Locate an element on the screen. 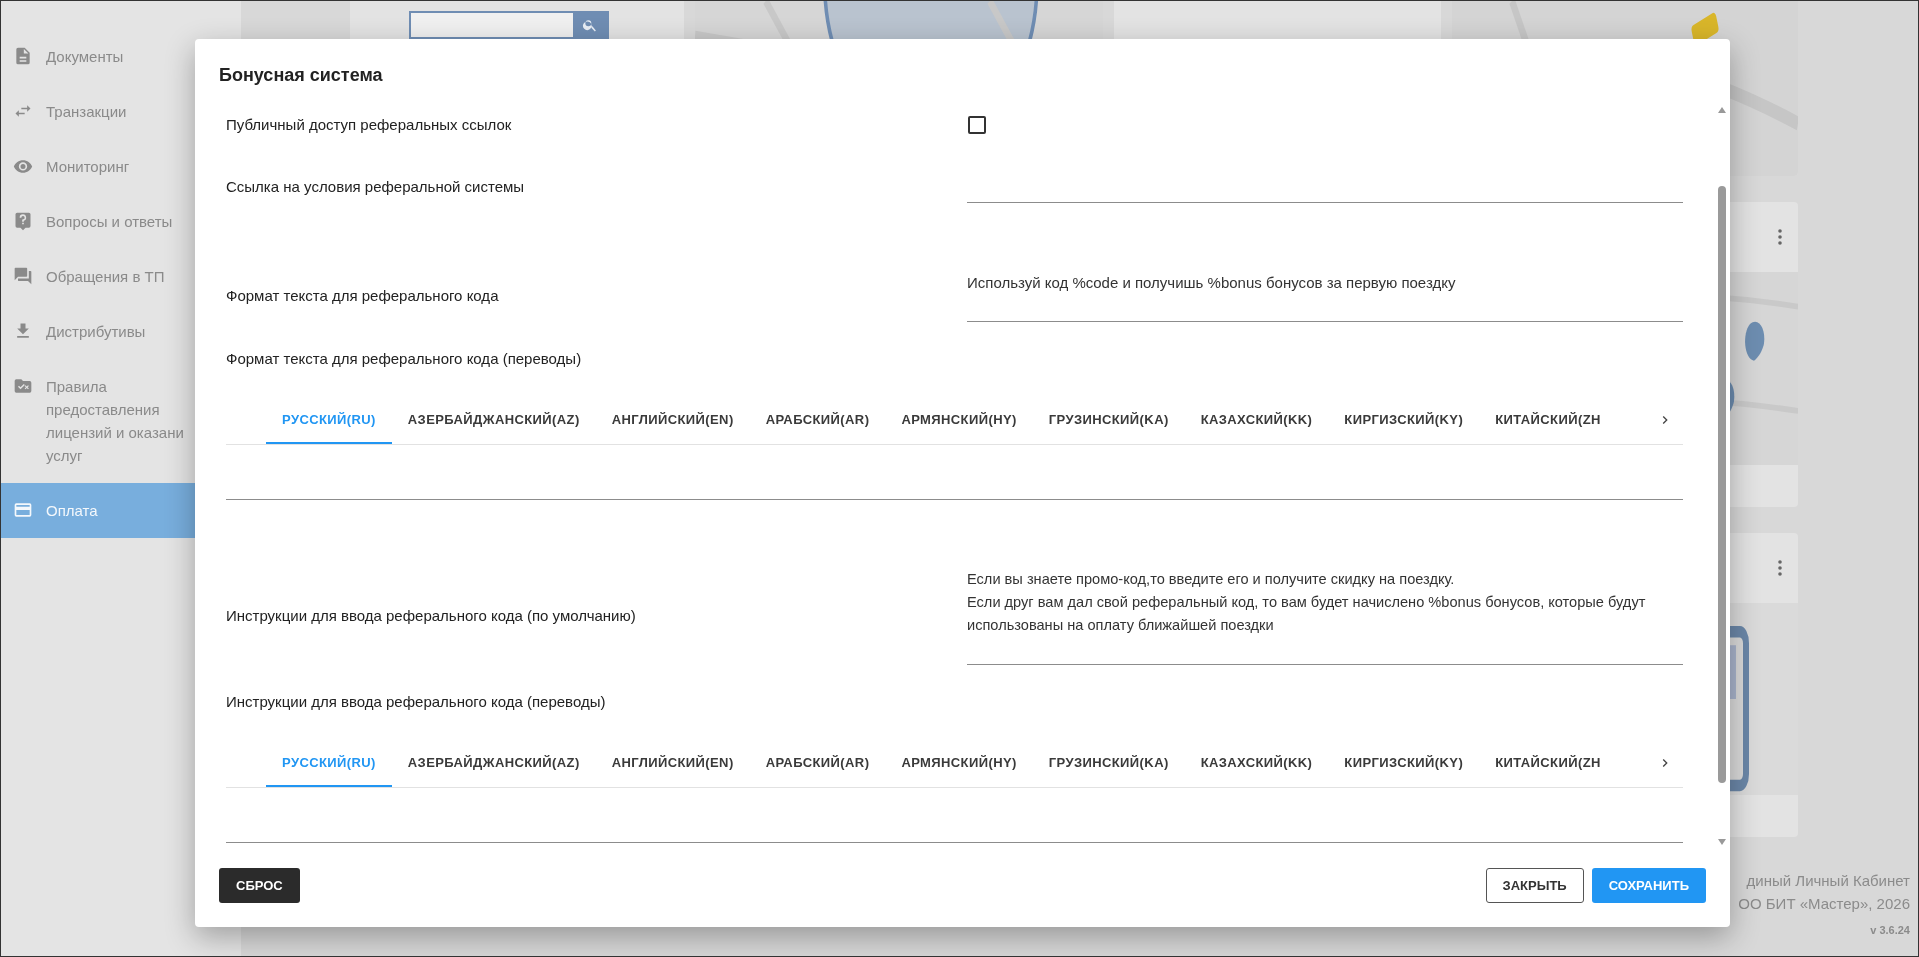 This screenshot has width=1919, height=957. field-label: Ссылка на условия реферальной системы is located at coordinates (375, 187).